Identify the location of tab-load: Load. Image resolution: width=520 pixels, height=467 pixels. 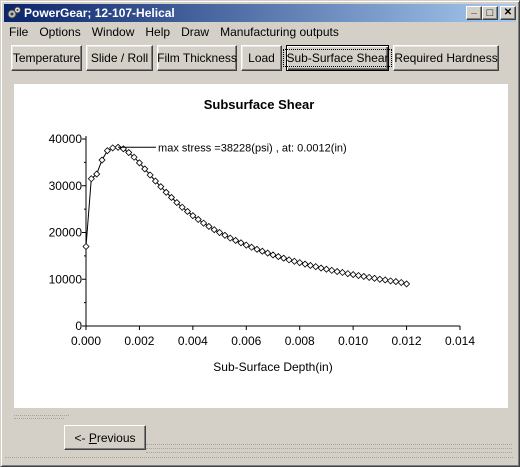
(261, 58).